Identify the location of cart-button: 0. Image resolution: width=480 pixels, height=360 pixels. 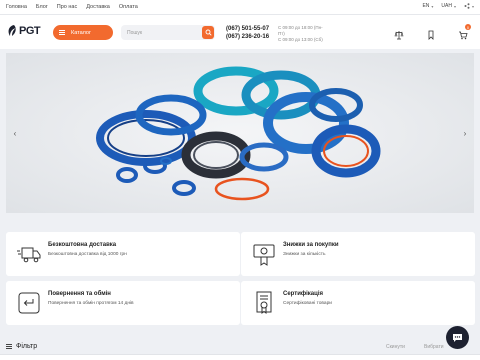
(464, 32).